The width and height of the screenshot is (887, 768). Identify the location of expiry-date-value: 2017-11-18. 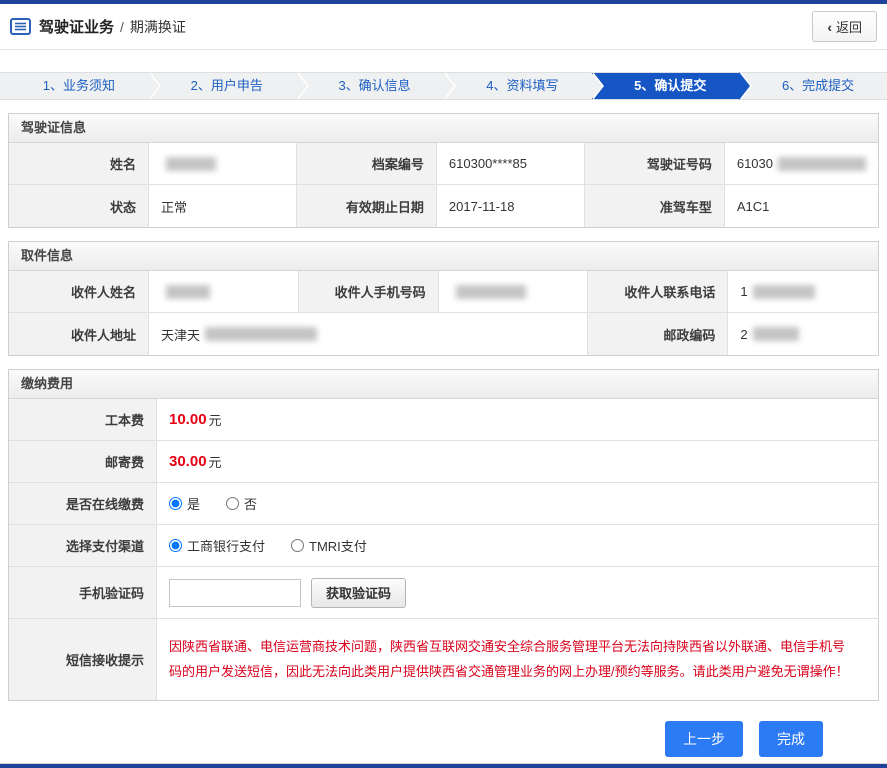
(510, 206).